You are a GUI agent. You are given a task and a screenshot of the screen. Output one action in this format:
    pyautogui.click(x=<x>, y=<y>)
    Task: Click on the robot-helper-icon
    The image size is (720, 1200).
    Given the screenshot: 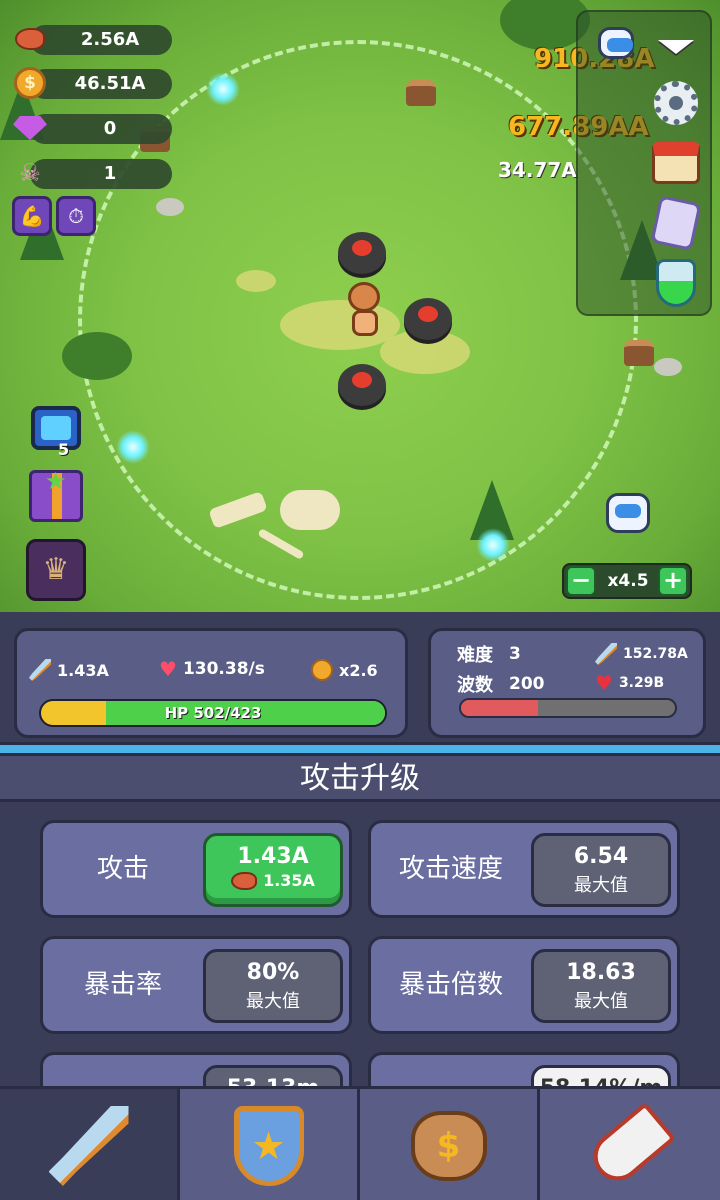 What is the action you would take?
    pyautogui.click(x=616, y=43)
    